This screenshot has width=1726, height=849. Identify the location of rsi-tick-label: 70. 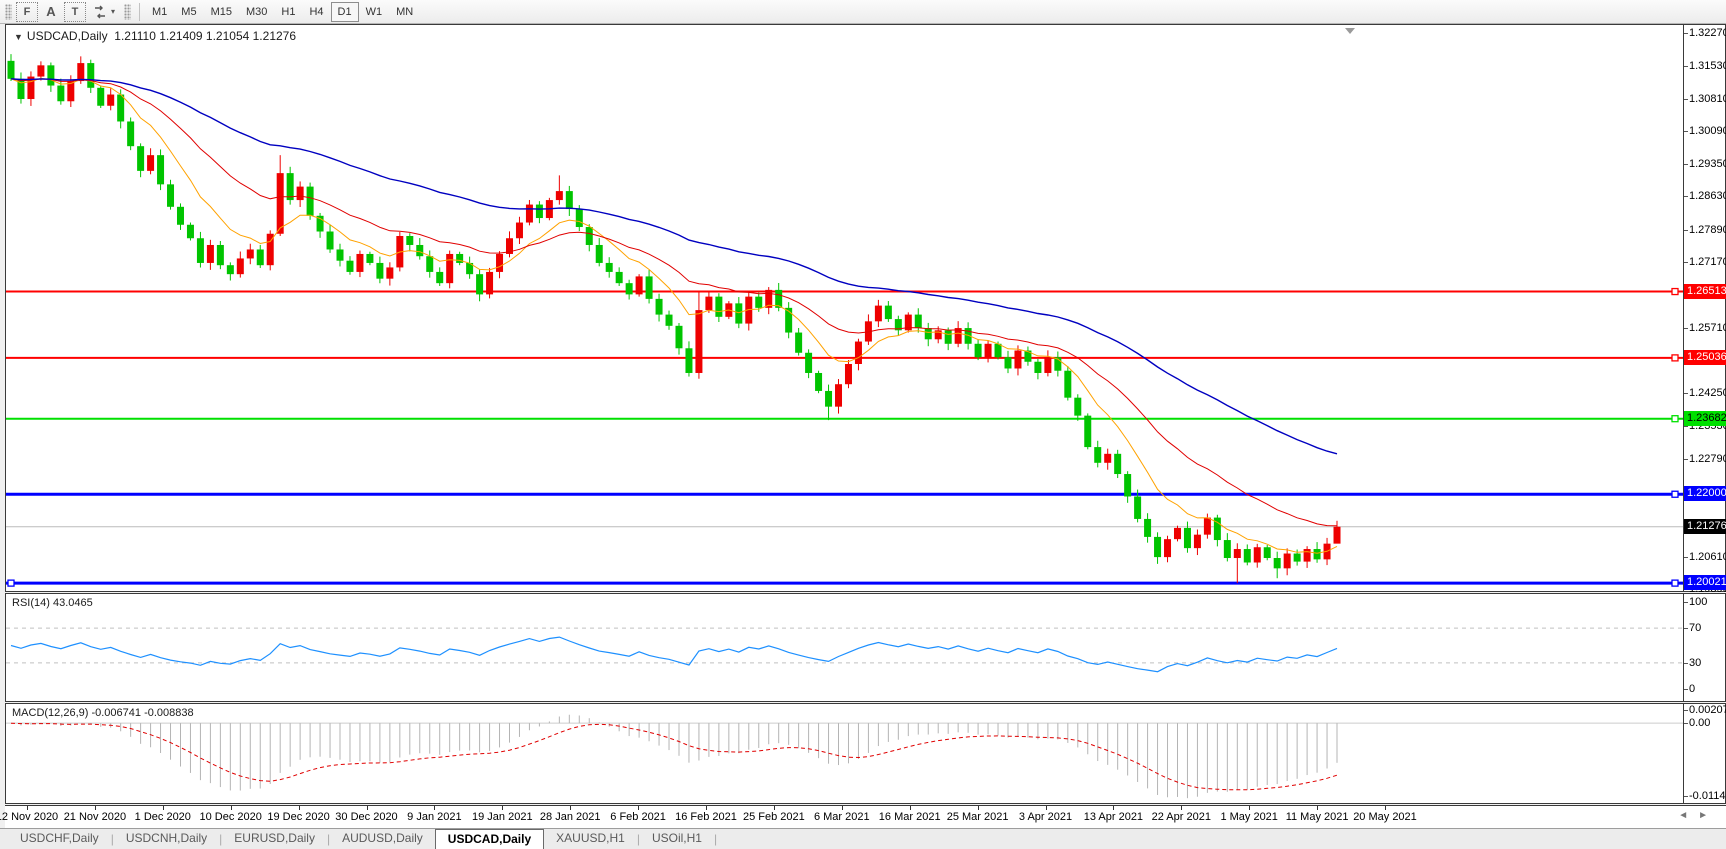
(1695, 628).